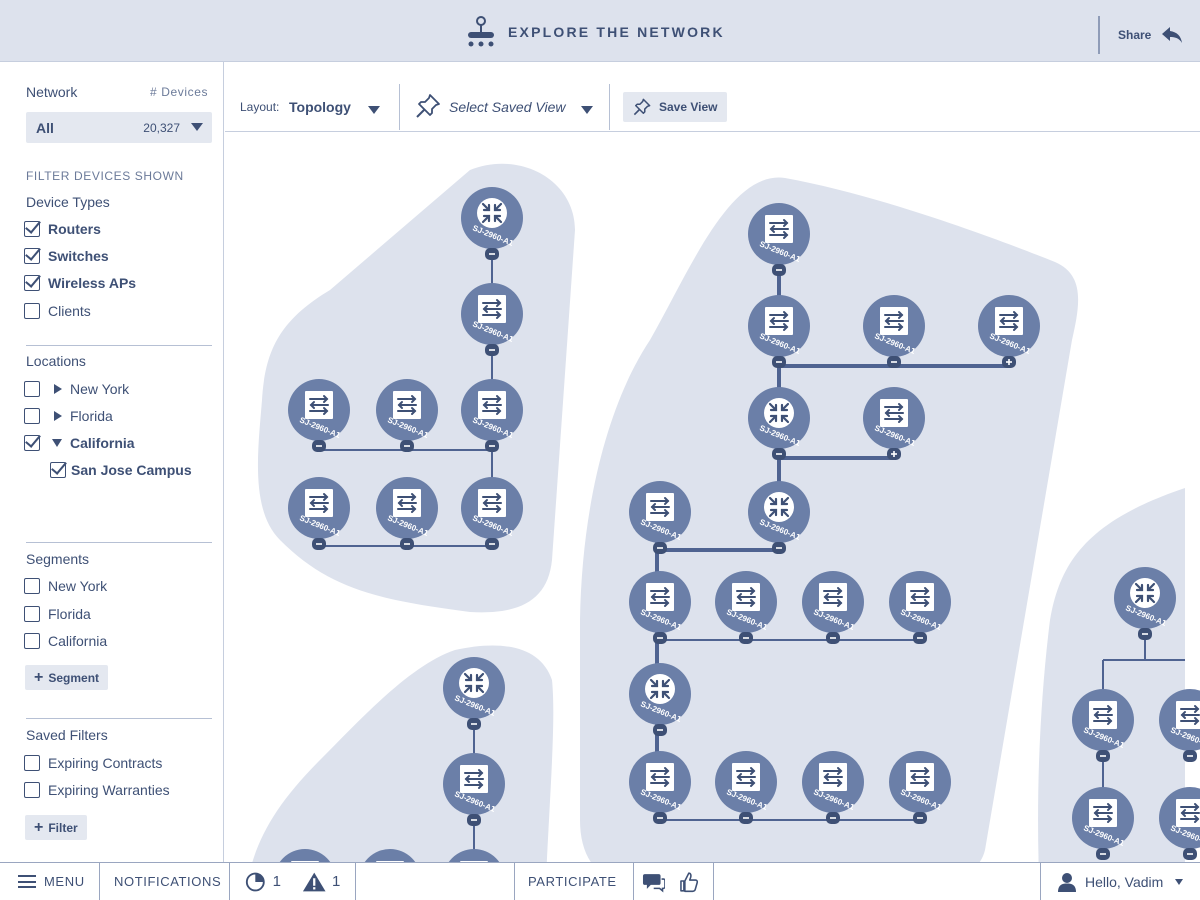  I want to click on menu-button: MENU, so click(50, 881).